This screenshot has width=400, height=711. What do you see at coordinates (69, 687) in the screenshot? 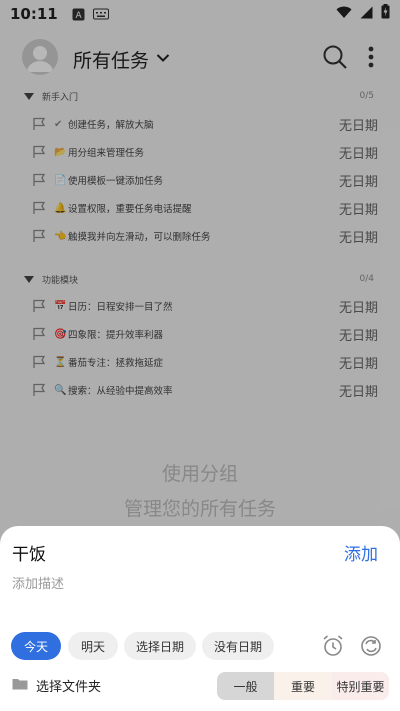
I see `folder-label: 选择文件夹` at bounding box center [69, 687].